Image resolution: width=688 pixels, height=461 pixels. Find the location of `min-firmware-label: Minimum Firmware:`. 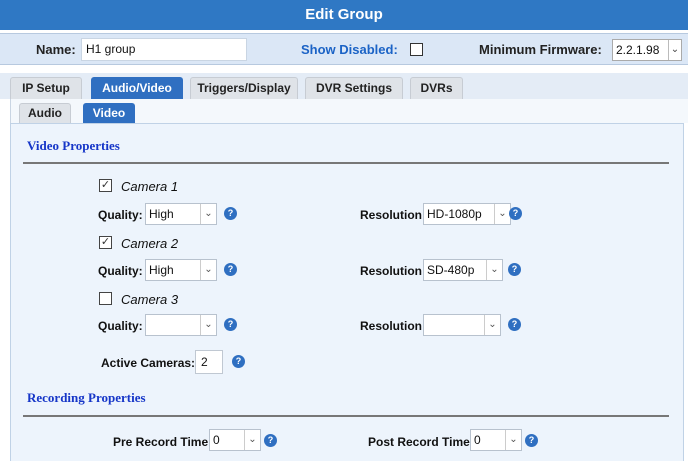

min-firmware-label: Minimum Firmware: is located at coordinates (540, 49).